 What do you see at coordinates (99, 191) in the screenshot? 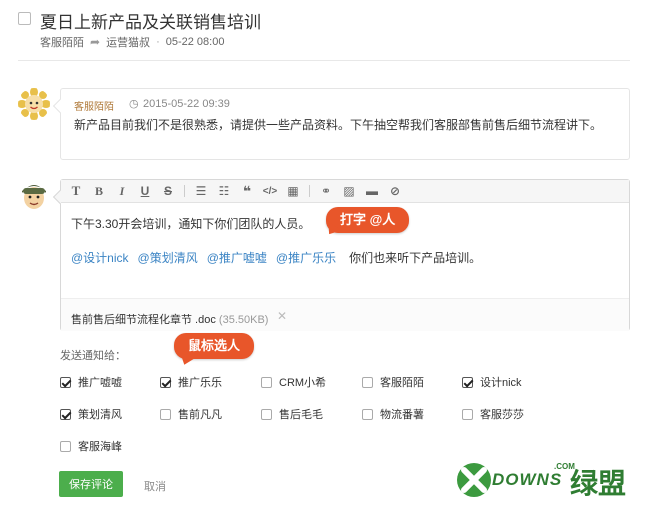
I see `bold-icon: B` at bounding box center [99, 191].